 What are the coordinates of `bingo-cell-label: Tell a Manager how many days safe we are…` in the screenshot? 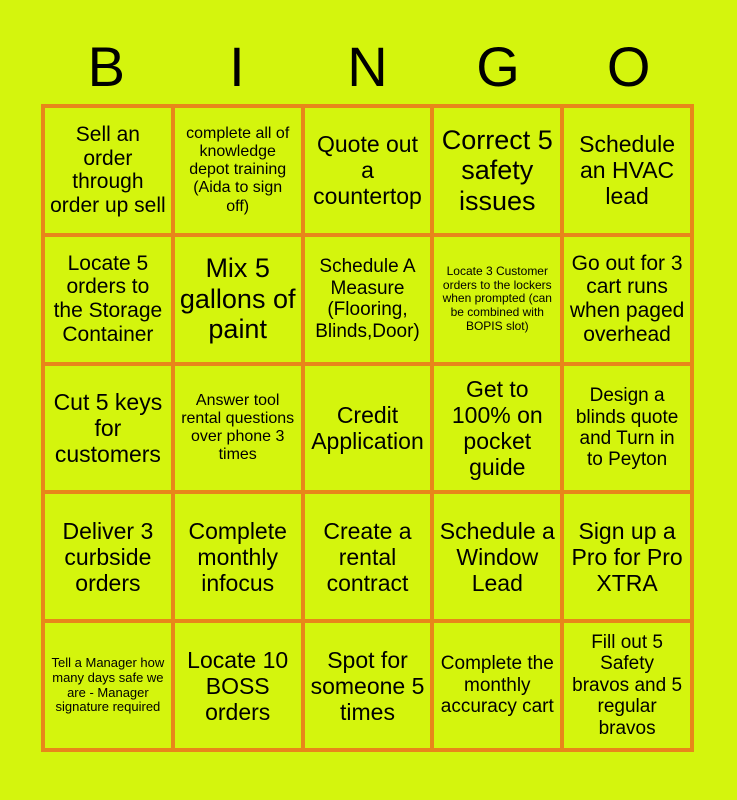 It's located at (108, 685).